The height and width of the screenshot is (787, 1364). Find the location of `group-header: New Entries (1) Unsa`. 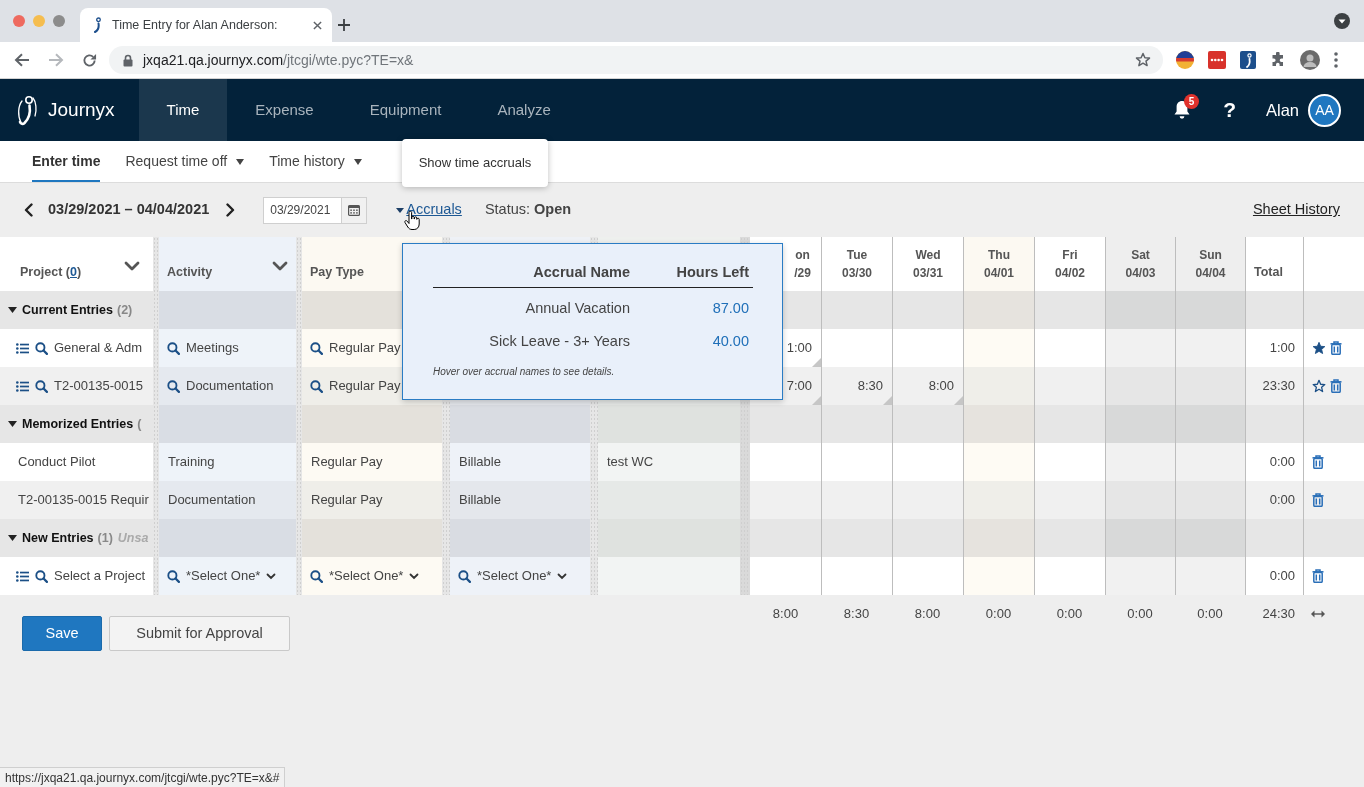

group-header: New Entries (1) Unsa is located at coordinates (76, 538).